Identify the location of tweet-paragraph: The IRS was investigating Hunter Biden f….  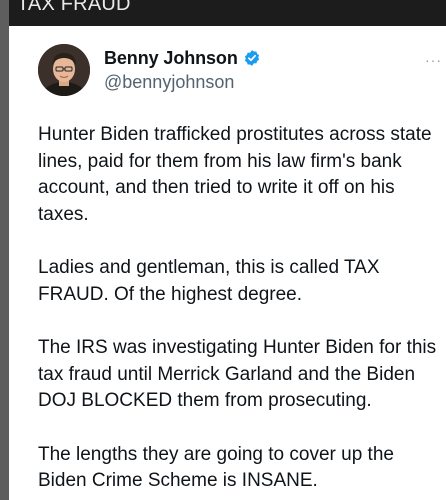
(237, 374).